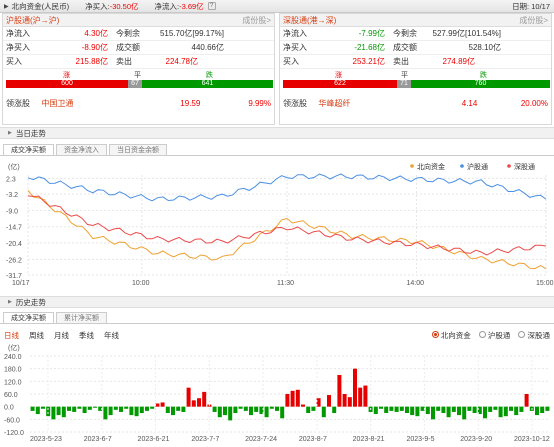 This screenshot has width=554, height=447. What do you see at coordinates (46, 439) in the screenshot?
I see `x-tick-label: 2023-5-23` at bounding box center [46, 439].